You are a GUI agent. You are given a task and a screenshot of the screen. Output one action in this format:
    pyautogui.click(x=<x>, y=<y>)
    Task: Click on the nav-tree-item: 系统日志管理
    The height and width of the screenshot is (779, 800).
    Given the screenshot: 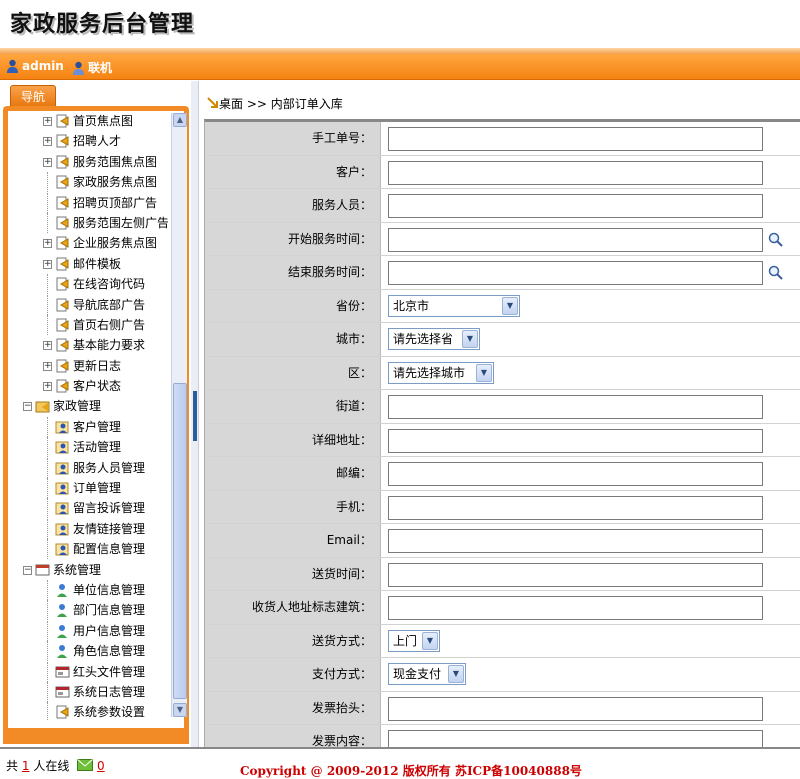 What is the action you would take?
    pyautogui.click(x=88, y=691)
    